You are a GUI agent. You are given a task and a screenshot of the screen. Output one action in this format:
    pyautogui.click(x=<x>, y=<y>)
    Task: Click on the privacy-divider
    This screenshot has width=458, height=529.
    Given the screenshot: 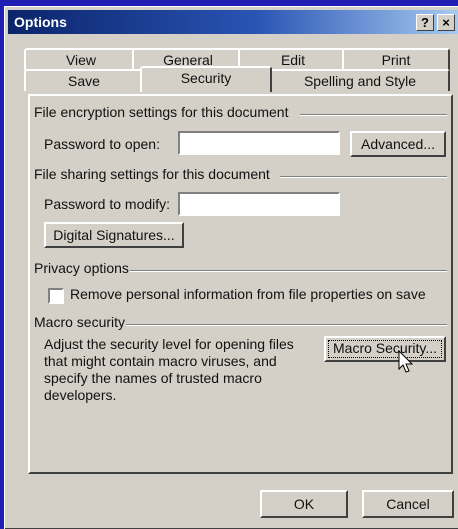 What is the action you would take?
    pyautogui.click(x=288, y=271)
    